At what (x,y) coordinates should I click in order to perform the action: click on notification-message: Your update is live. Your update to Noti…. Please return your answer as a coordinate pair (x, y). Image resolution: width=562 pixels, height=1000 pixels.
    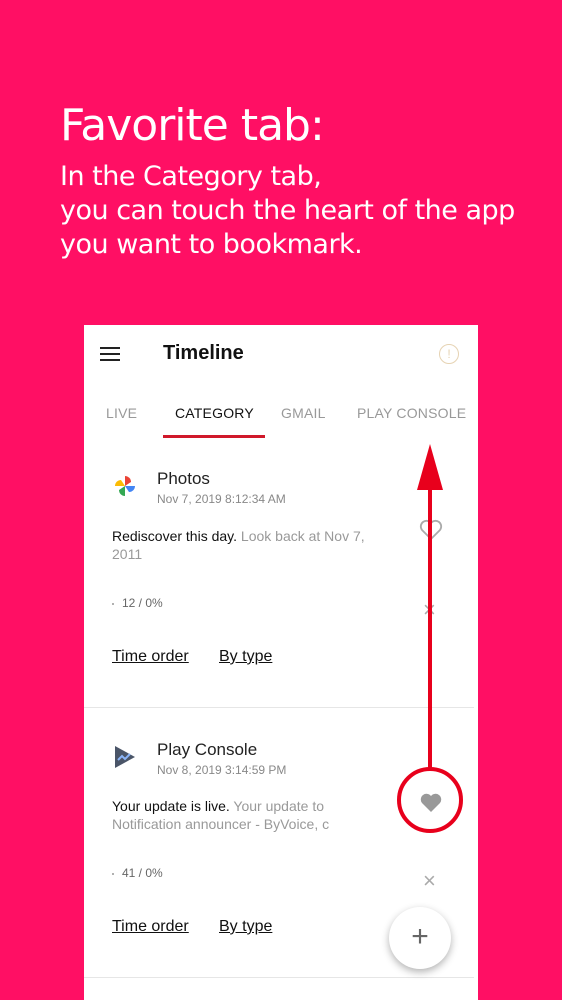
    Looking at the image, I should click on (237, 815).